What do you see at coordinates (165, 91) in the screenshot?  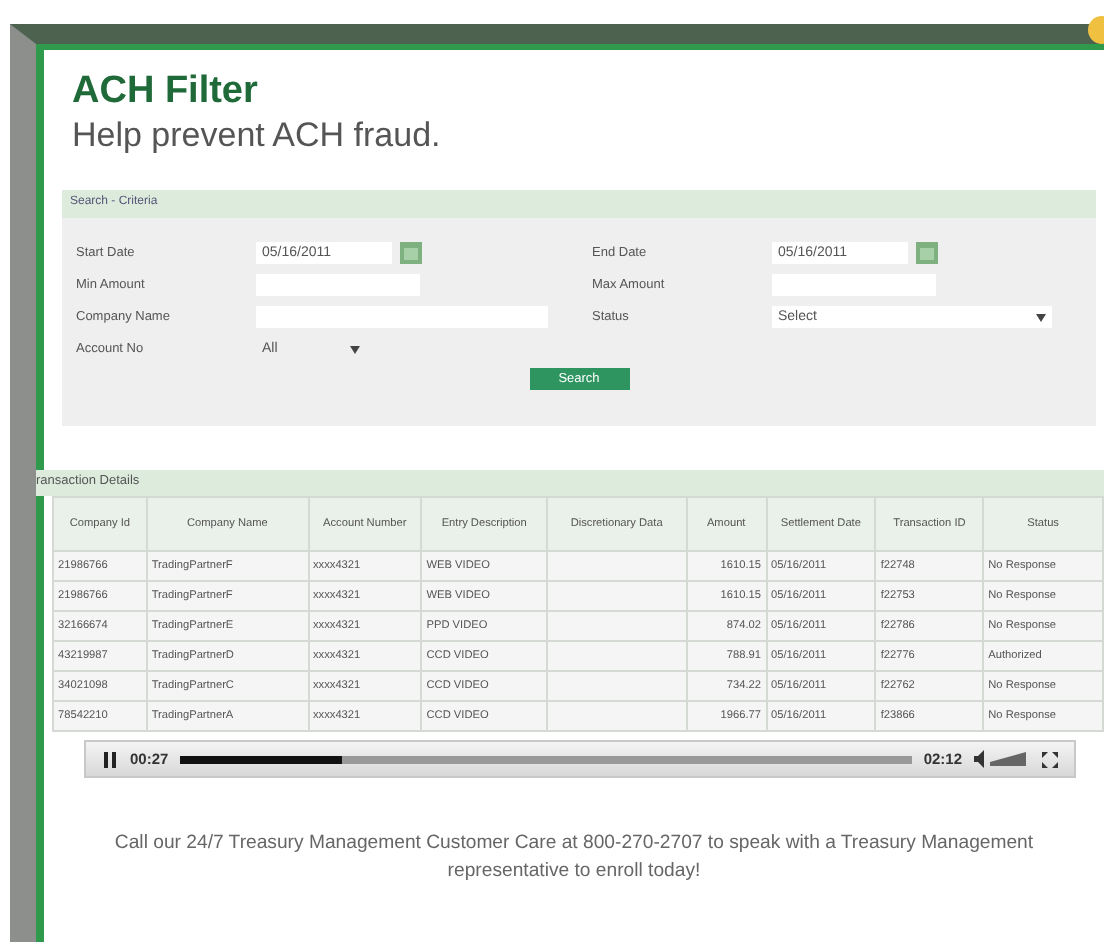 I see `page-title: ACH Filter` at bounding box center [165, 91].